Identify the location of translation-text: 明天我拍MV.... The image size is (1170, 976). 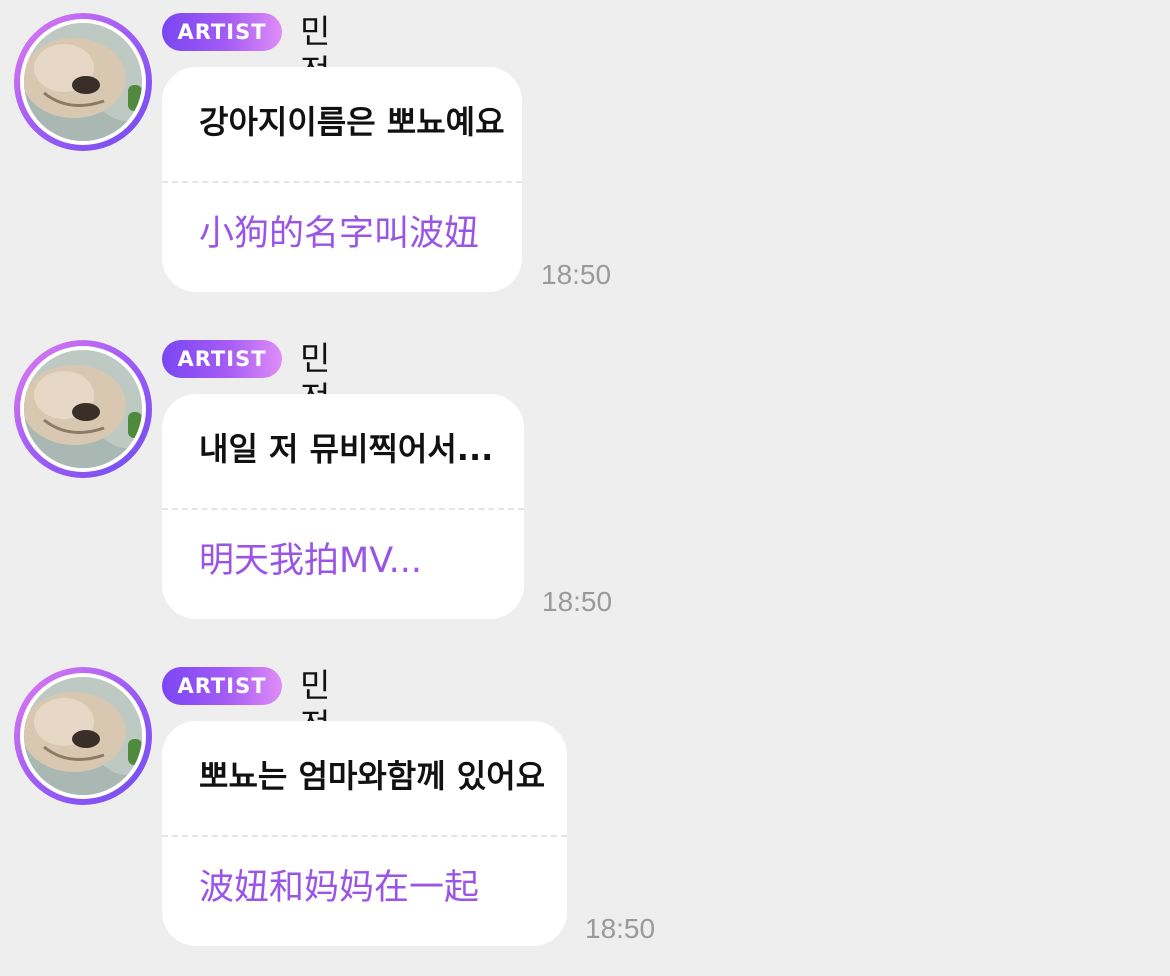
(311, 561).